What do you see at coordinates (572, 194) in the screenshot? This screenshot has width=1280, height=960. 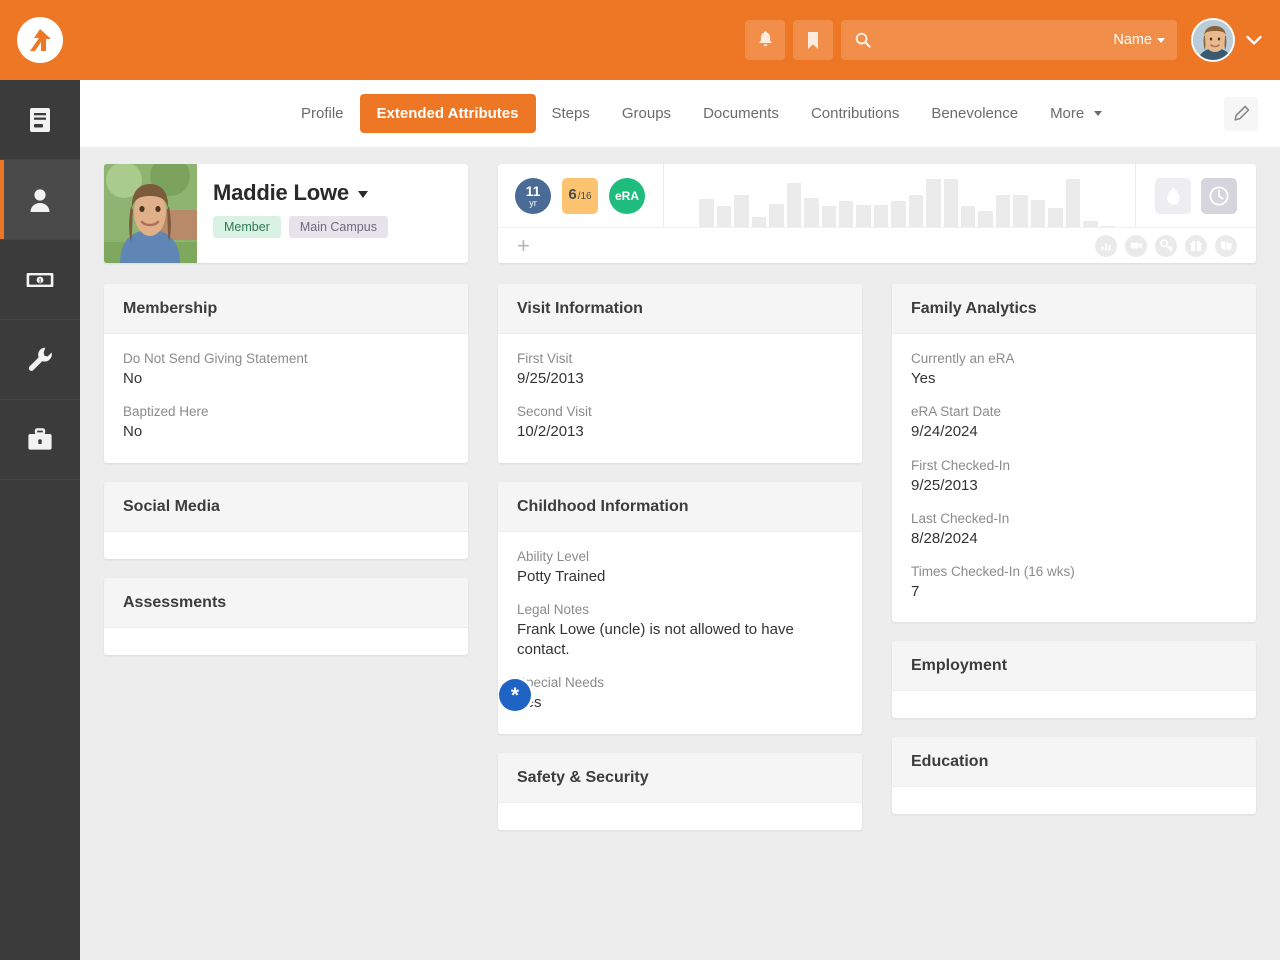 I see `score-number: 6` at bounding box center [572, 194].